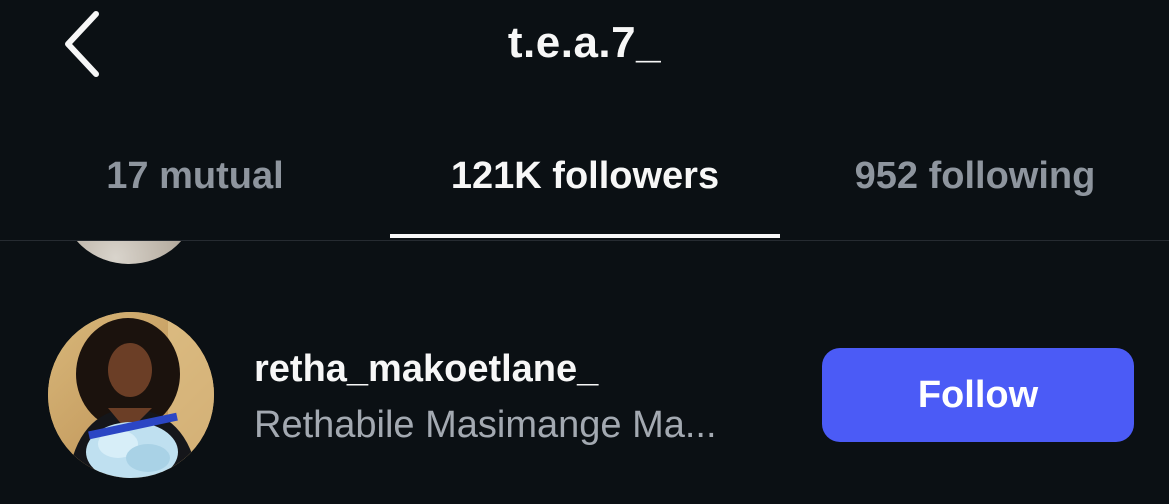  What do you see at coordinates (978, 395) in the screenshot?
I see `follow-button: Follow` at bounding box center [978, 395].